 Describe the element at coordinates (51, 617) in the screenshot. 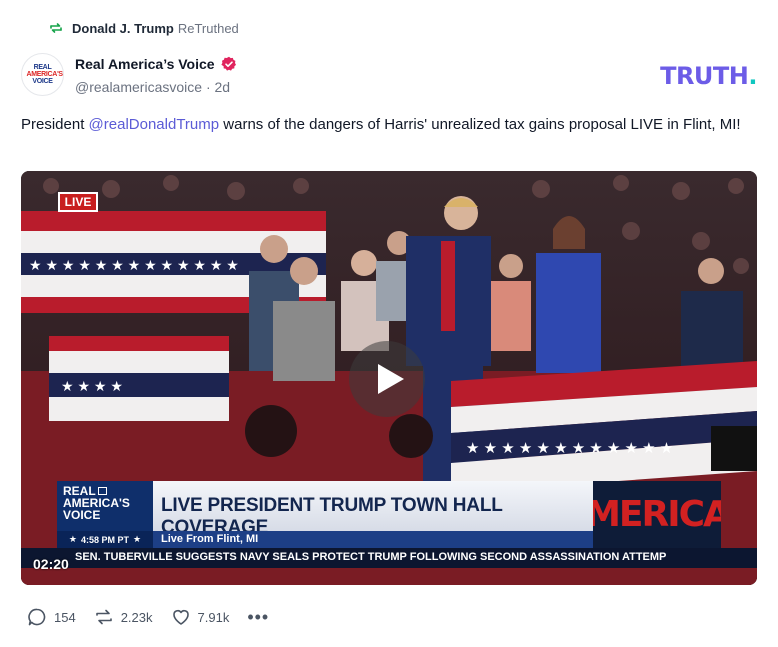

I see `reply-button: 154` at that location.